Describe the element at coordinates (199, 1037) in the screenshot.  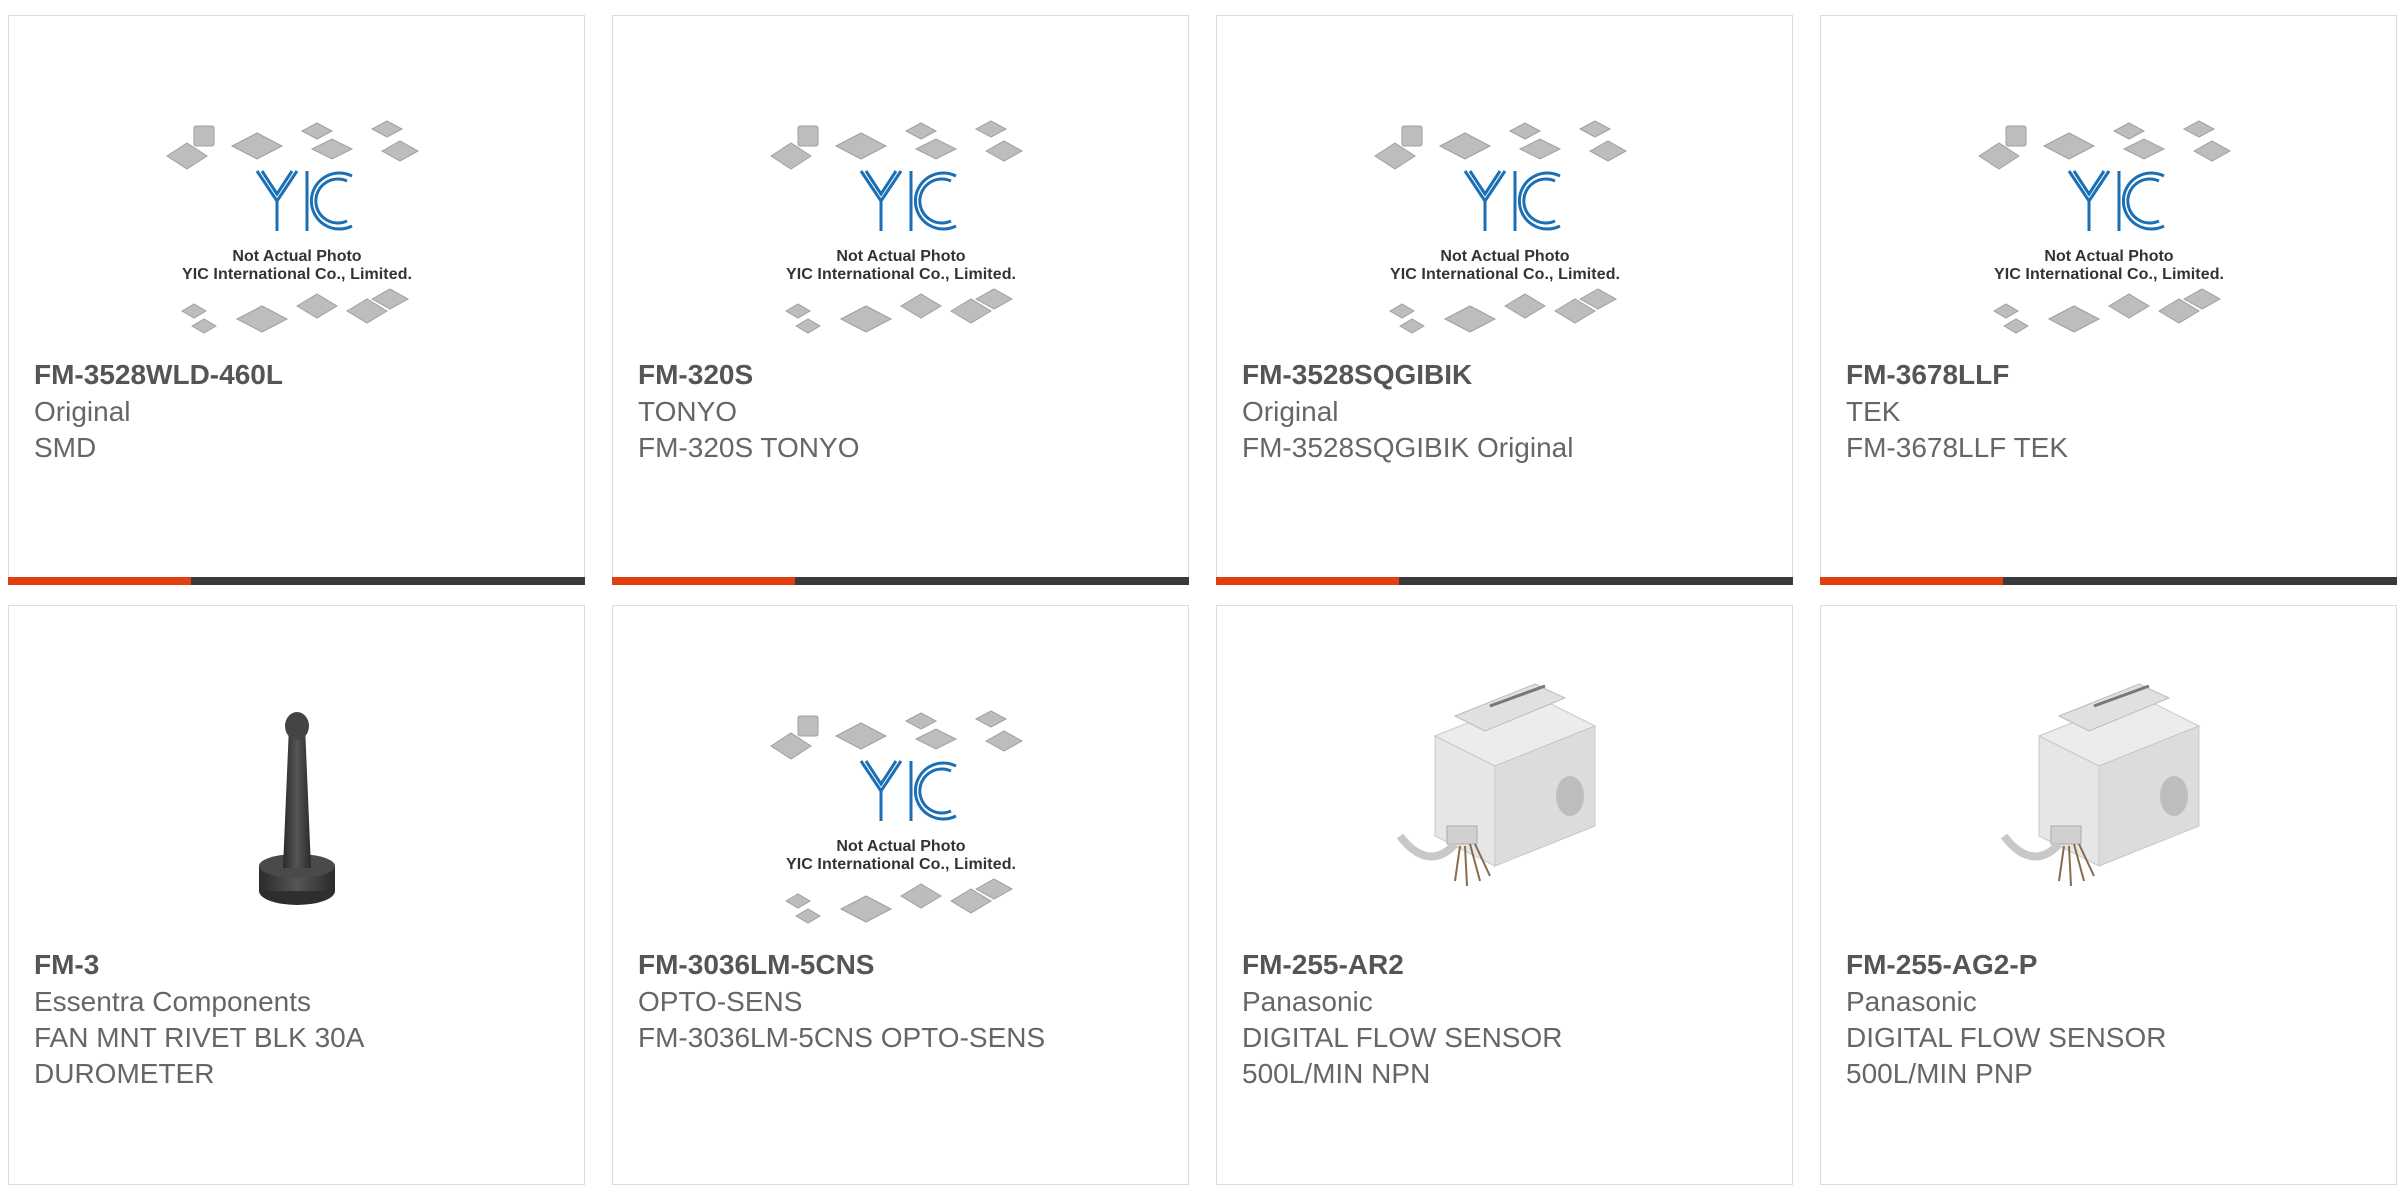
I see `description: FAN MNT RIVET BLK 30A` at that location.